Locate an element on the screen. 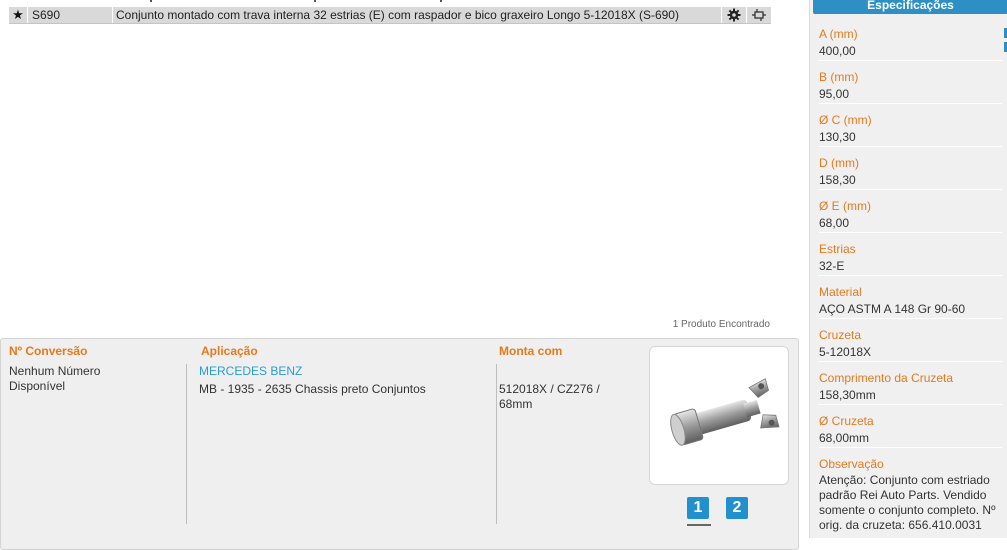  spec-b: B (mm) 95,00 is located at coordinates (910, 86).